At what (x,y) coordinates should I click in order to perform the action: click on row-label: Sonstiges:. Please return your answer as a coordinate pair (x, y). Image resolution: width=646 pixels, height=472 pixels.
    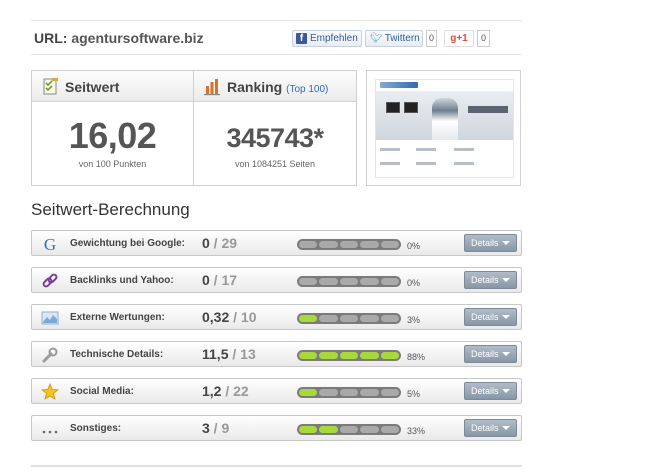
    Looking at the image, I should click on (96, 428).